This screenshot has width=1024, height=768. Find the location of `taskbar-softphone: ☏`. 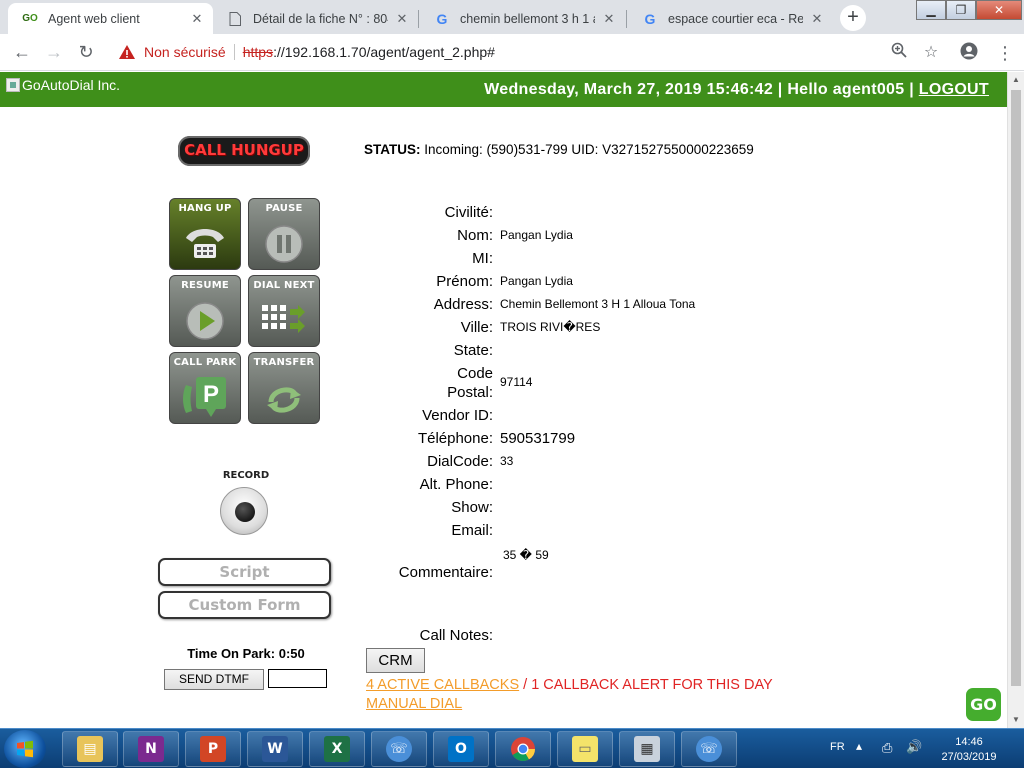

taskbar-softphone: ☏ is located at coordinates (399, 749).